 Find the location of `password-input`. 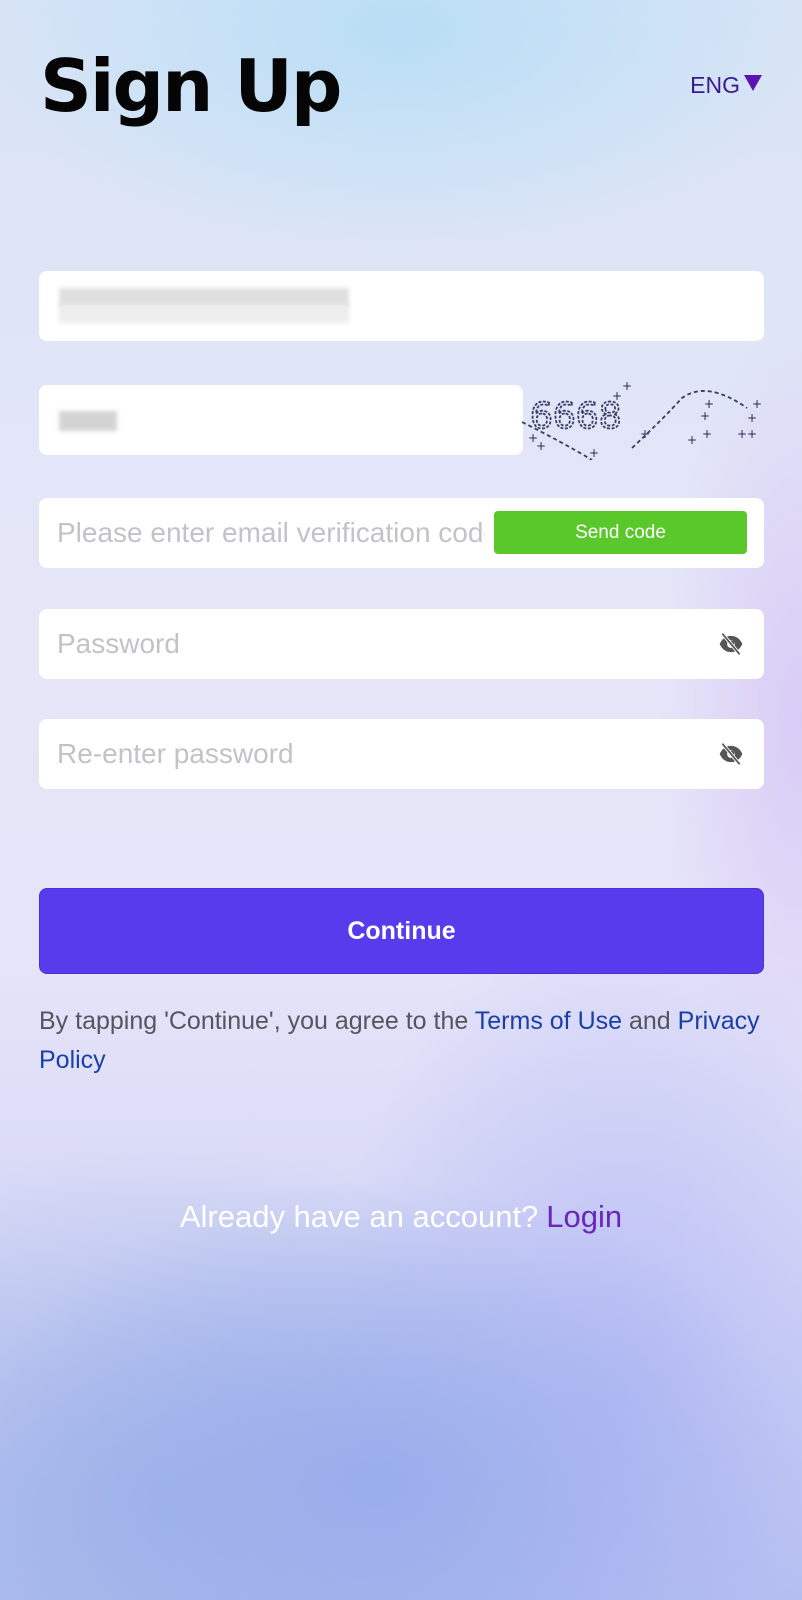

password-input is located at coordinates (401, 644).